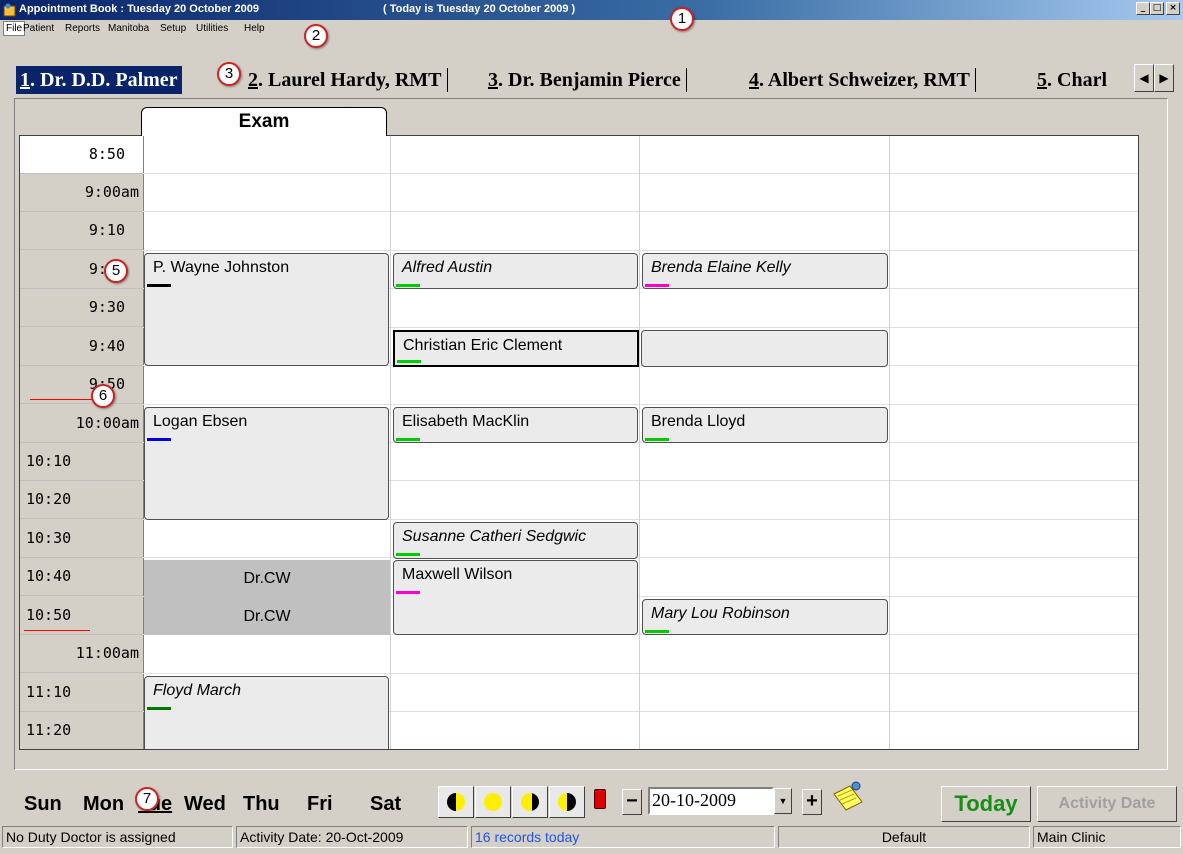 The width and height of the screenshot is (1183, 854). Describe the element at coordinates (261, 804) in the screenshot. I see `day-thu: Thu` at that location.